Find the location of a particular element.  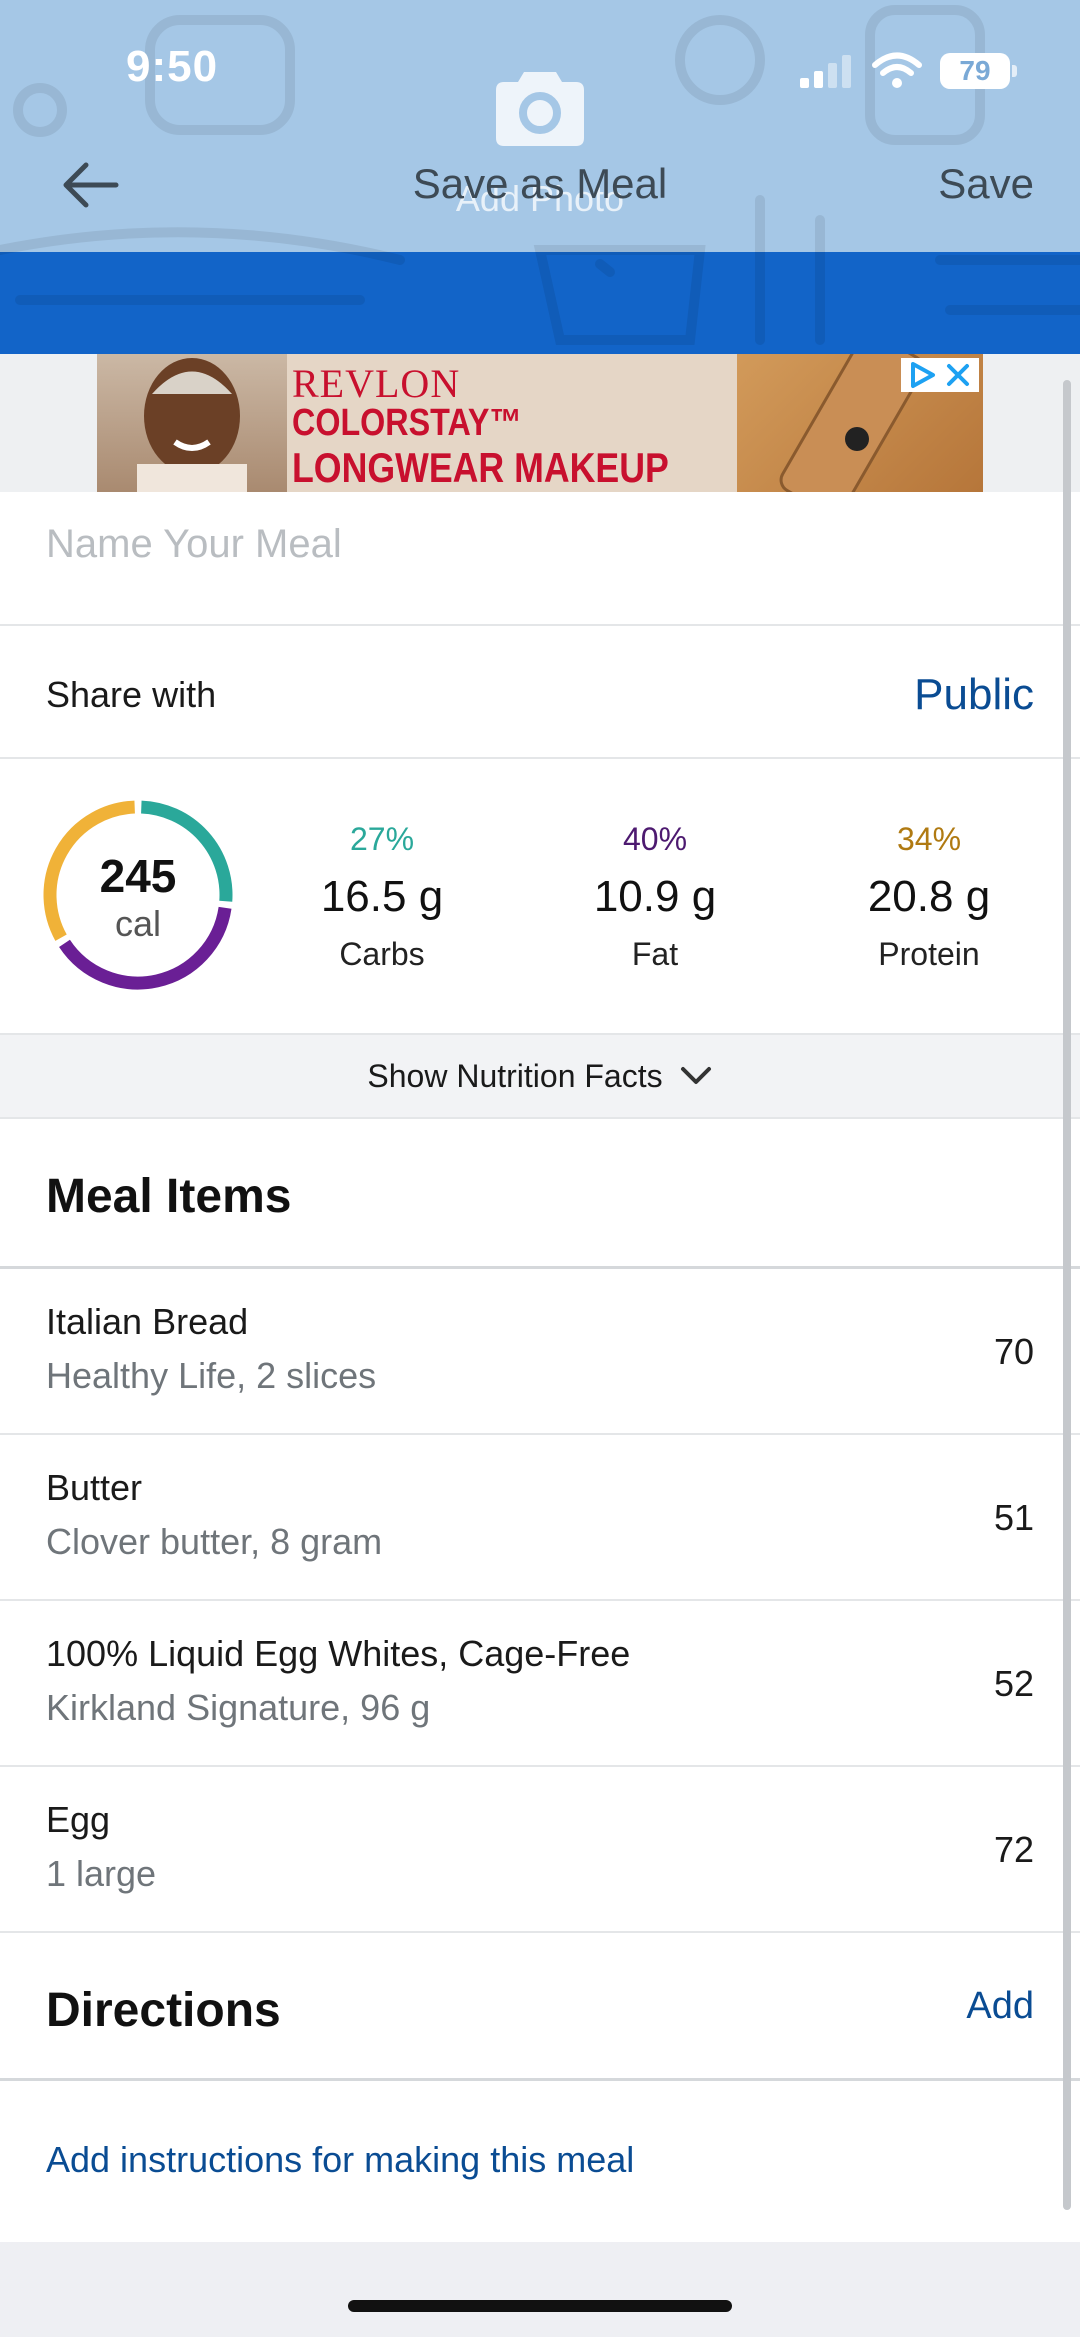

directions-header: Directions Add is located at coordinates (540, 2007).